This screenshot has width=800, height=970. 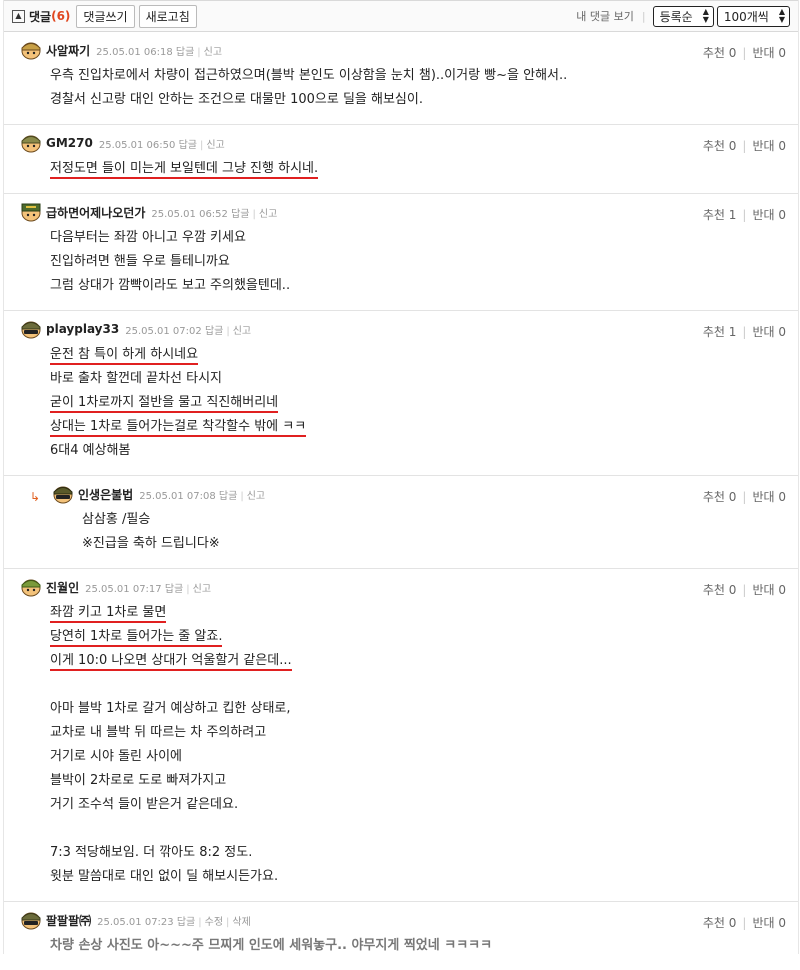 I want to click on comment-line: 삼삼홍 /필승, so click(x=116, y=519).